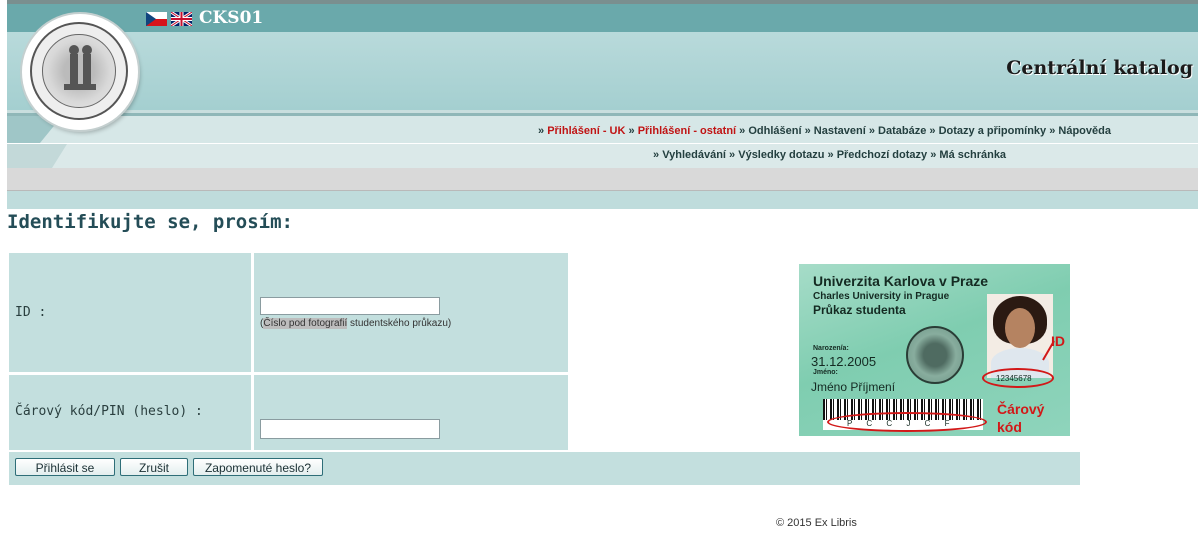 Image resolution: width=1198 pixels, height=542 pixels. Describe the element at coordinates (411, 412) in the screenshot. I see `pin-input-cell` at that location.